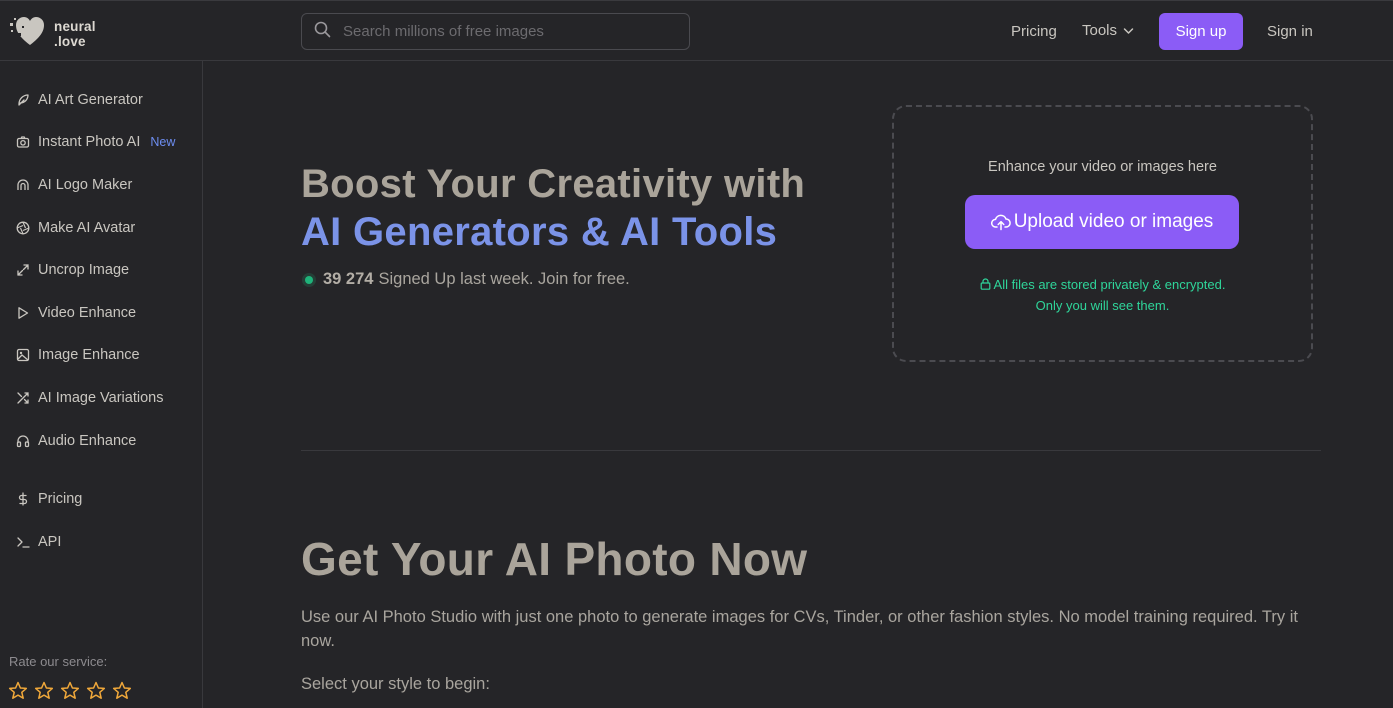  I want to click on terminal-icon, so click(23, 542).